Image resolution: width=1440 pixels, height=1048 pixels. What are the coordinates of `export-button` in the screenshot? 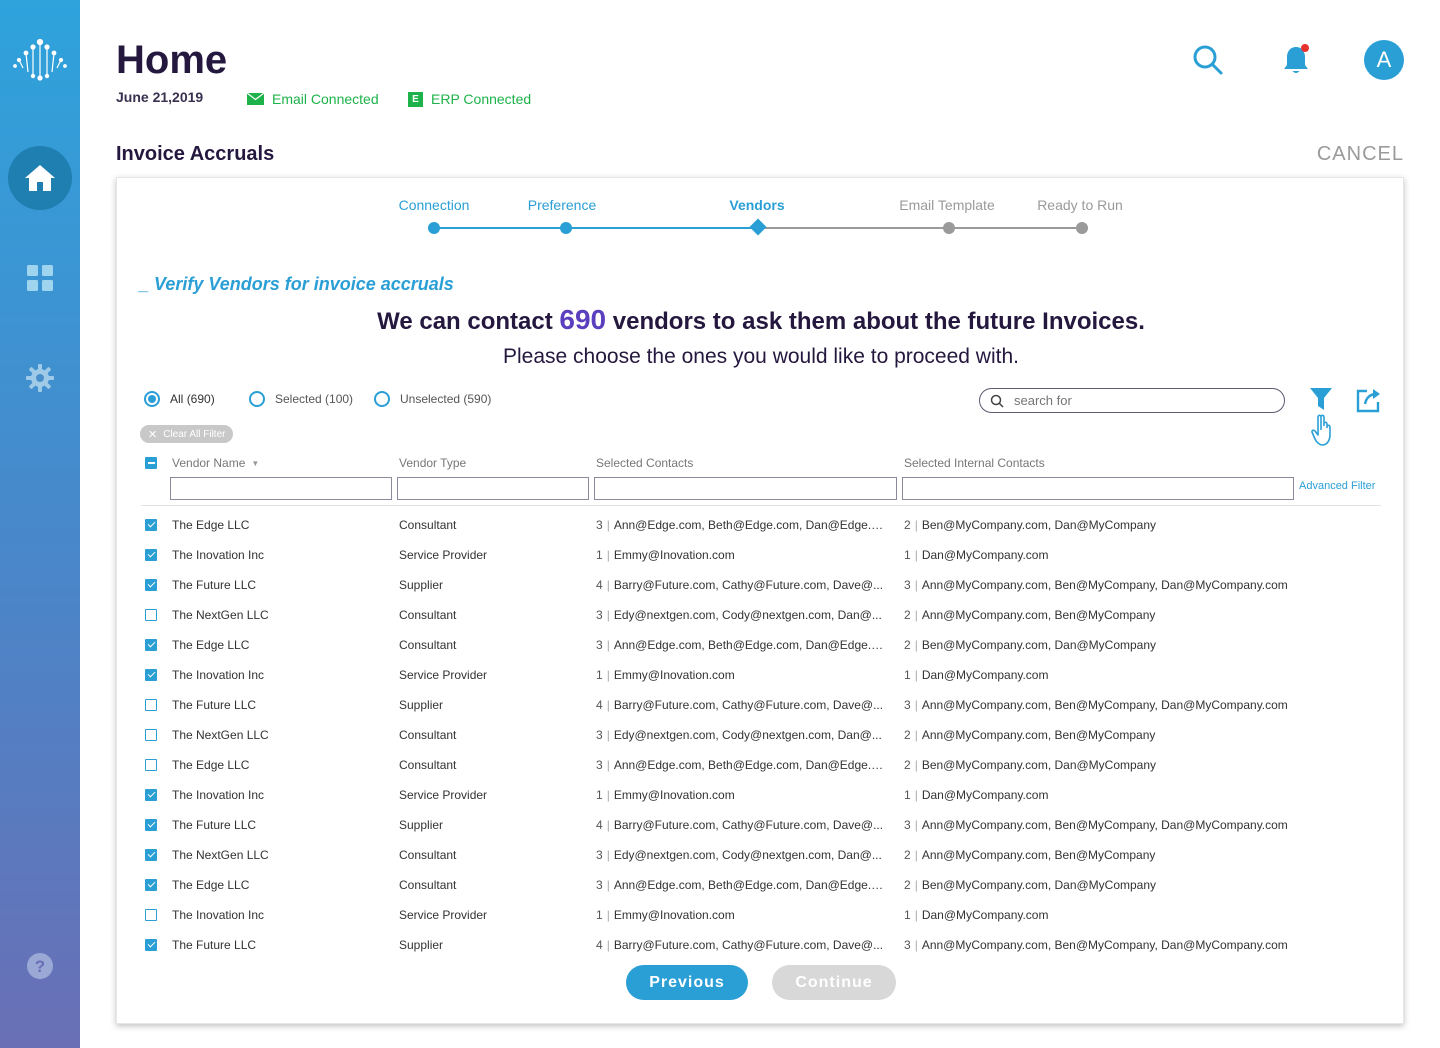 It's located at (1369, 400).